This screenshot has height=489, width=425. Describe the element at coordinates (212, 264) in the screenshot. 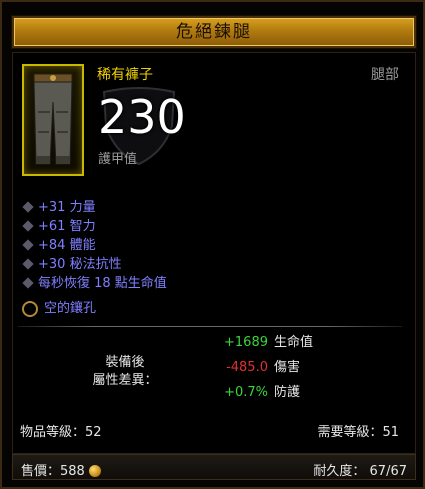

I see `affix-line: +30 秘法抗性` at that location.